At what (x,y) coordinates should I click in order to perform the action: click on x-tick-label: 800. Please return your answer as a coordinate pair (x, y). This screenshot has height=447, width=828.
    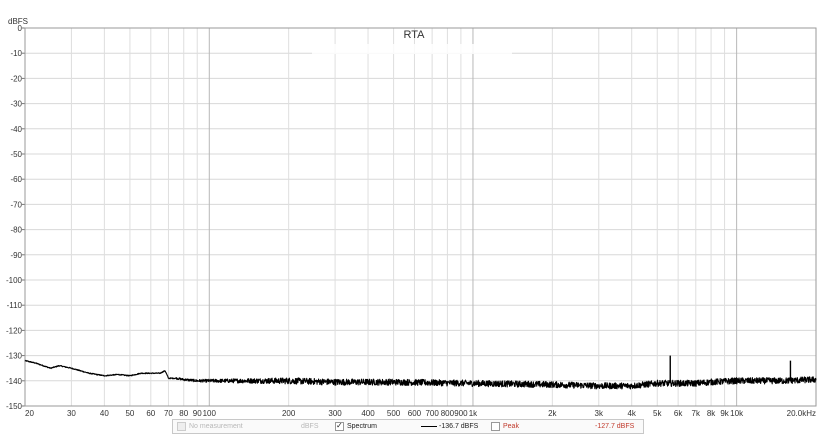
    Looking at the image, I should click on (448, 413).